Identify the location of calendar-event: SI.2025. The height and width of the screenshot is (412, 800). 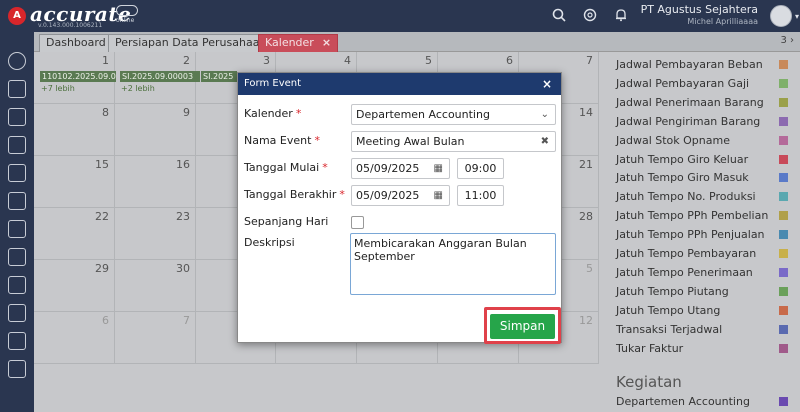
(219, 76).